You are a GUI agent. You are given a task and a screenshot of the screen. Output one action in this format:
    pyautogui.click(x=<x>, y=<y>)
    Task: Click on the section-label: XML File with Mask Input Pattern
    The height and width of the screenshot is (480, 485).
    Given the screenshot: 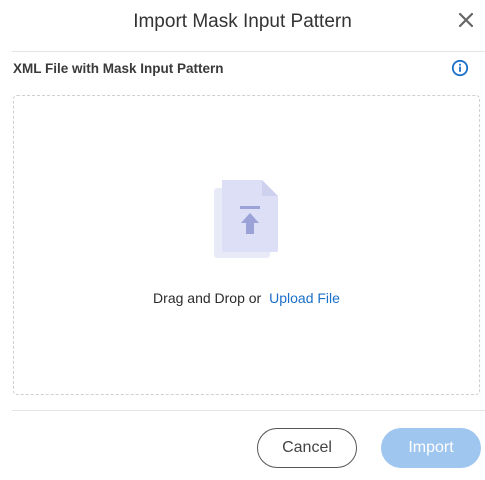 What is the action you would take?
    pyautogui.click(x=118, y=68)
    